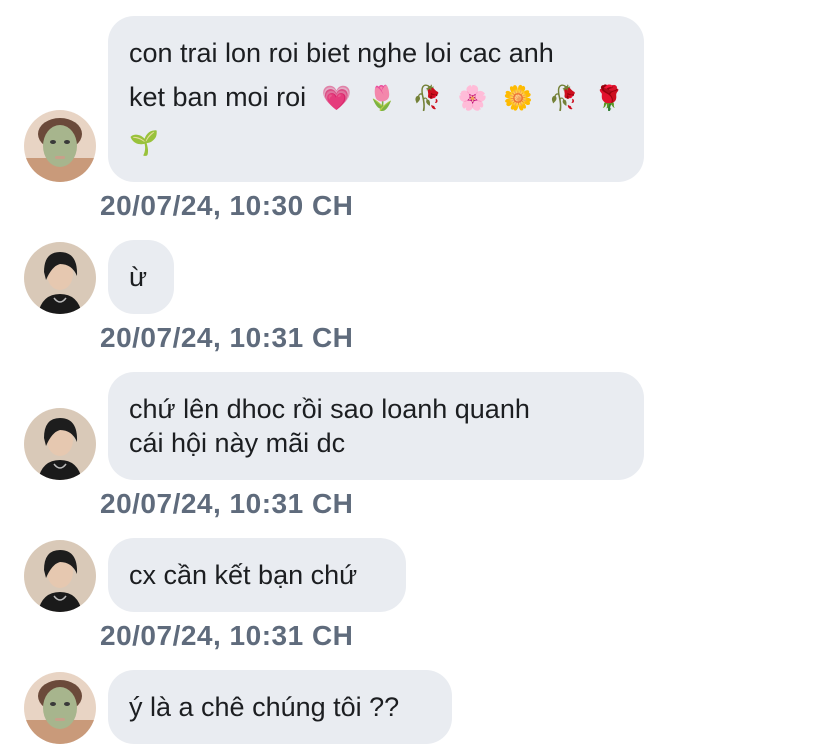 This screenshot has width=828, height=752. I want to click on timestamp: 20/07/24, 10:30 CH, so click(227, 205).